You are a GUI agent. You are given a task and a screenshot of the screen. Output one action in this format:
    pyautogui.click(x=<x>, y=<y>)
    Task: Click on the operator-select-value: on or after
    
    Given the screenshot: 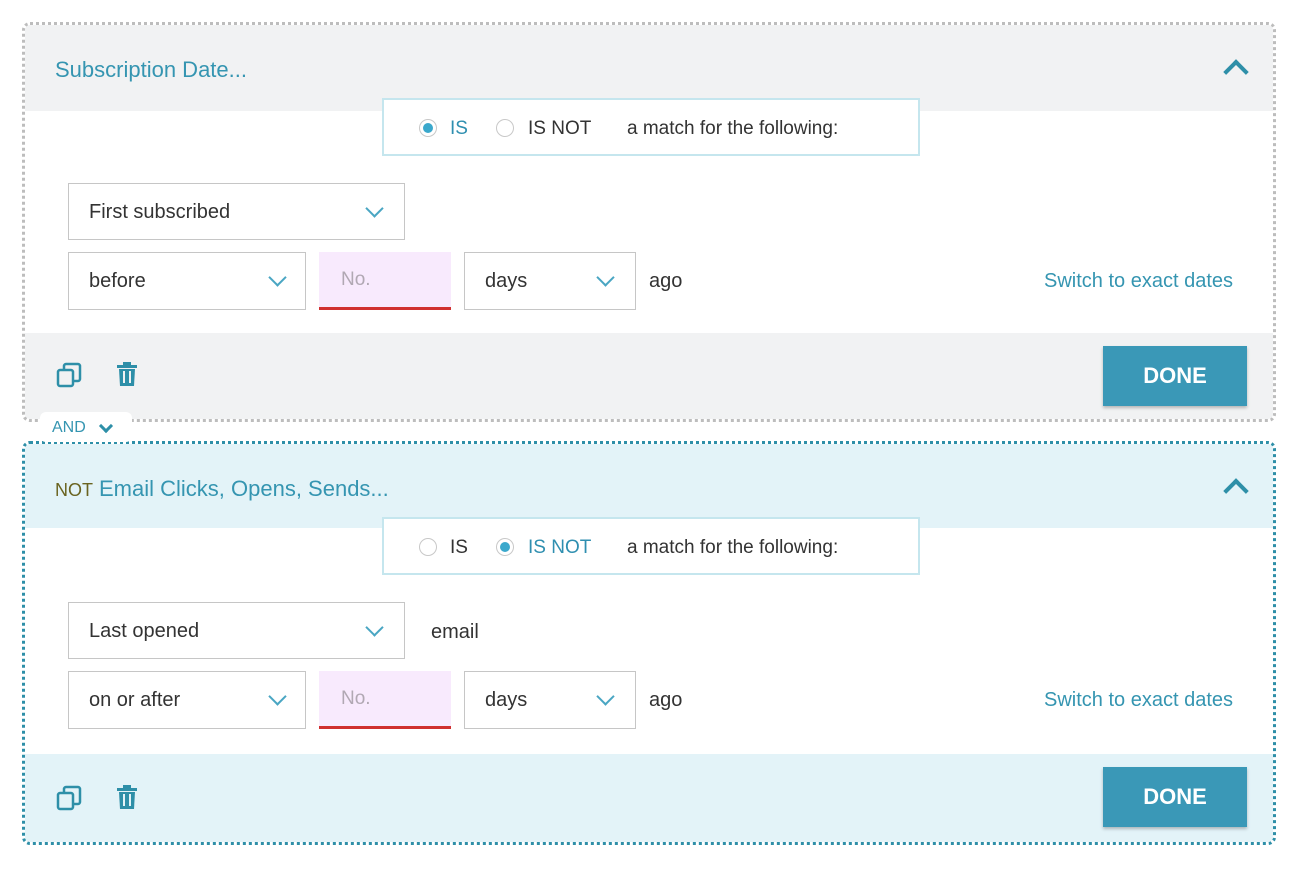 What is the action you would take?
    pyautogui.click(x=135, y=700)
    